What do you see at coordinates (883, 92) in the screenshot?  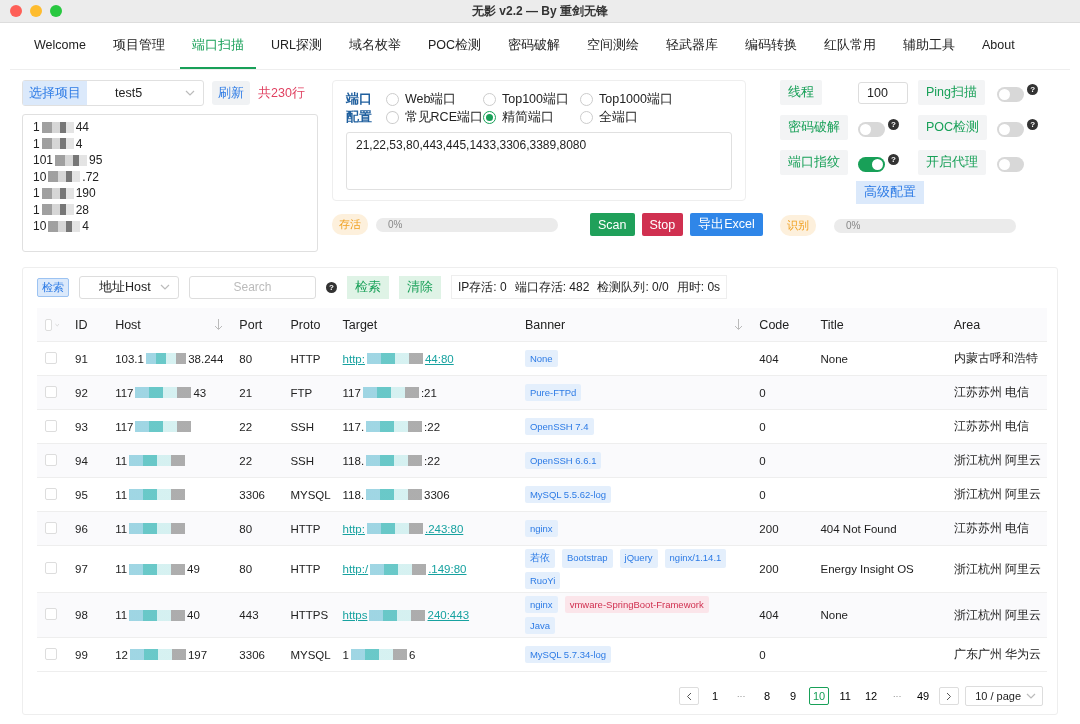 I see `threads-field: 100` at bounding box center [883, 92].